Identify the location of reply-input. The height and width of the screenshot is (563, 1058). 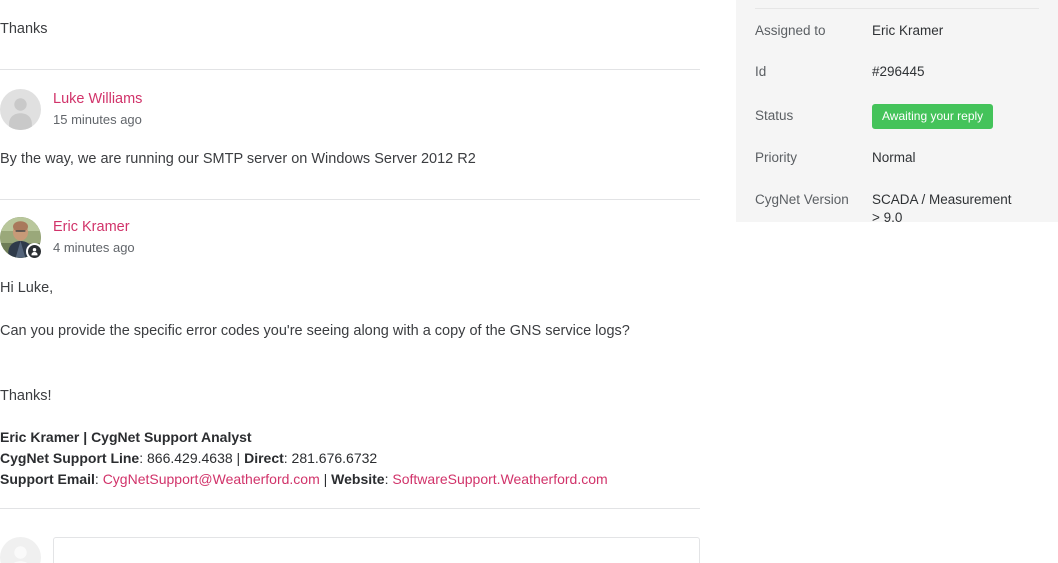
(376, 550).